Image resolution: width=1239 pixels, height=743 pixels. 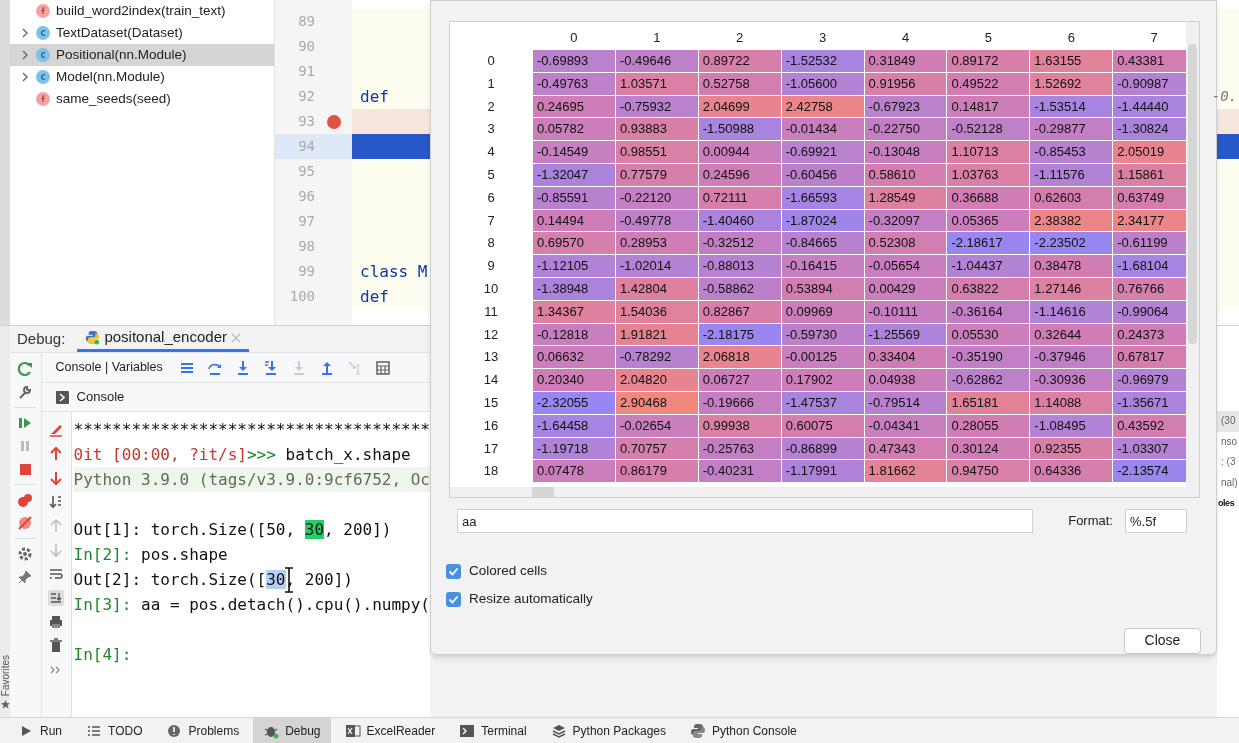 What do you see at coordinates (491, 129) in the screenshot?
I see `row-header: 3` at bounding box center [491, 129].